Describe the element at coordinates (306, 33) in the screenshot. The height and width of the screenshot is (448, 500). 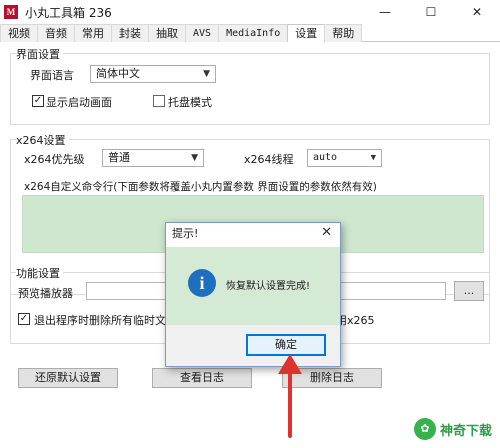
I see `tab-settings: 设置` at that location.